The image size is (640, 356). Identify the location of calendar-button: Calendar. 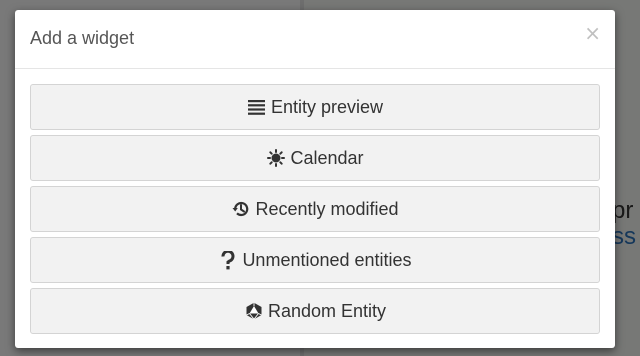
(315, 158).